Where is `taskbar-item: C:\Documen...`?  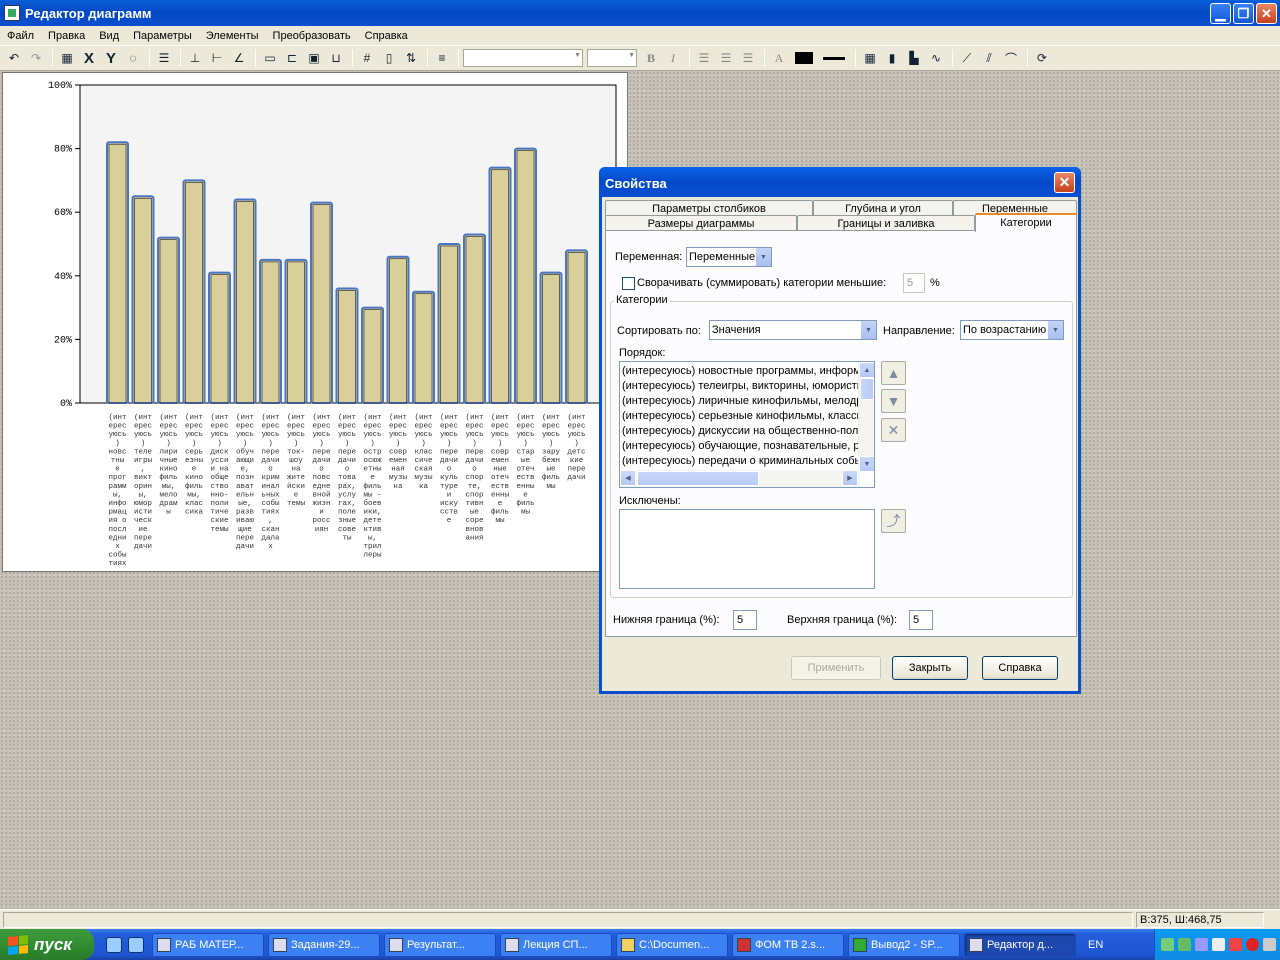
taskbar-item: C:\Documen... is located at coordinates (672, 944).